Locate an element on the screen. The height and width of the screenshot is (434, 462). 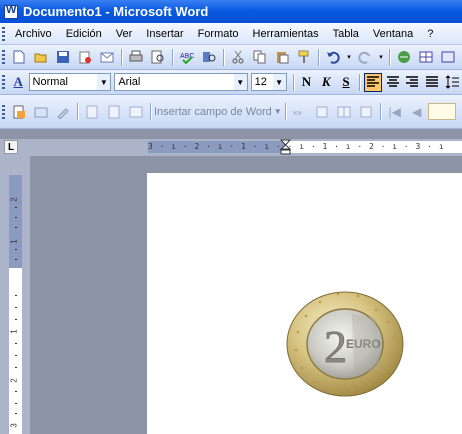
copy-icon is located at coordinates (260, 57).